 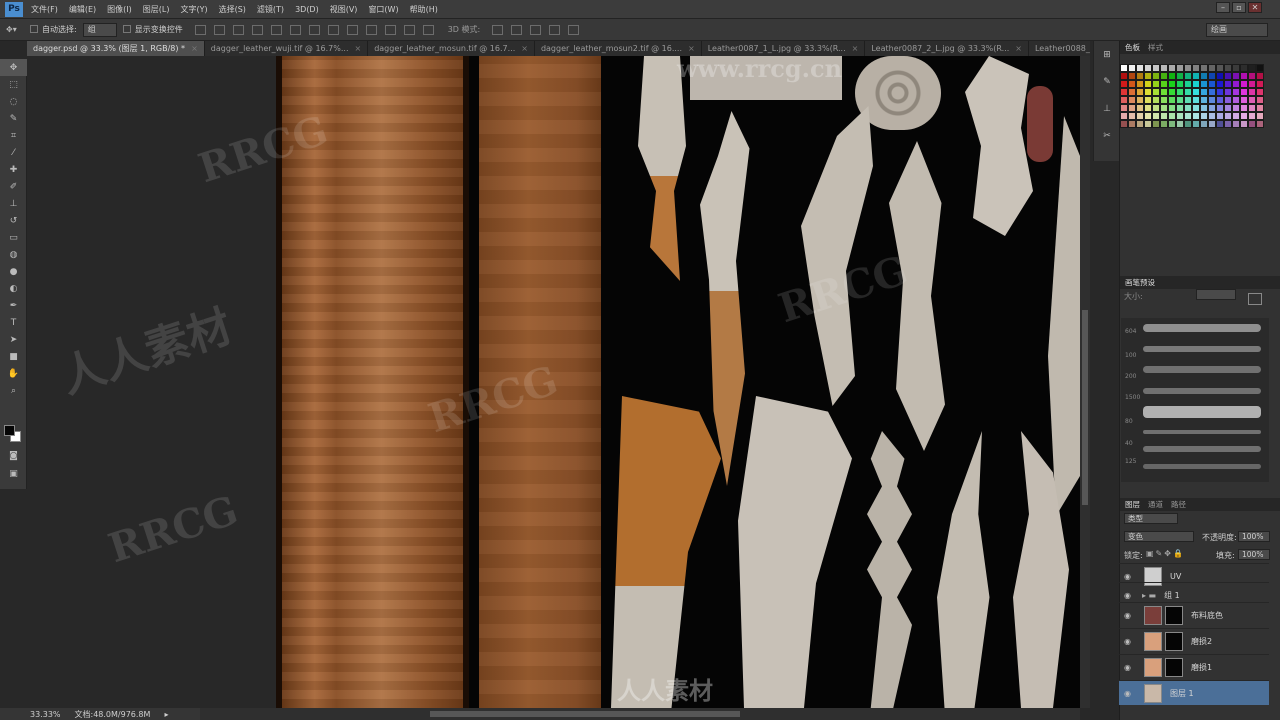 I want to click on menu-select: 选择(S), so click(x=232, y=9).